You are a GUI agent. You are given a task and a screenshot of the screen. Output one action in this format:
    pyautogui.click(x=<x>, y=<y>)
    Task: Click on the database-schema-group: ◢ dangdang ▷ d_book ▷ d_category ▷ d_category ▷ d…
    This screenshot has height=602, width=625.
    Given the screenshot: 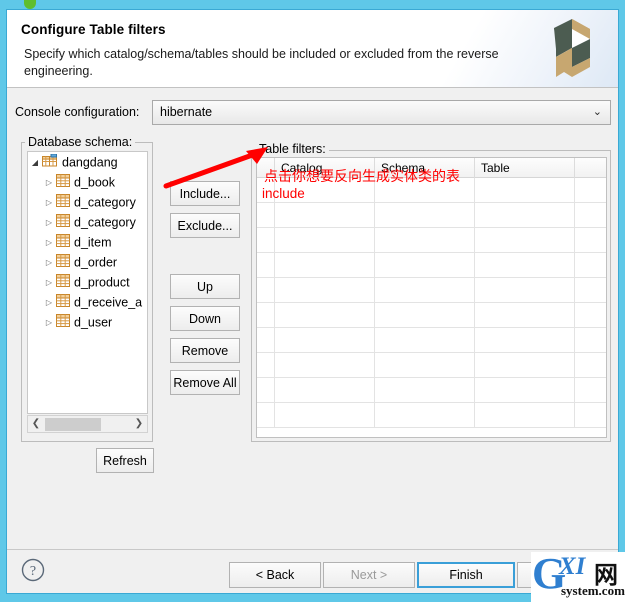 What is the action you would take?
    pyautogui.click(x=87, y=292)
    